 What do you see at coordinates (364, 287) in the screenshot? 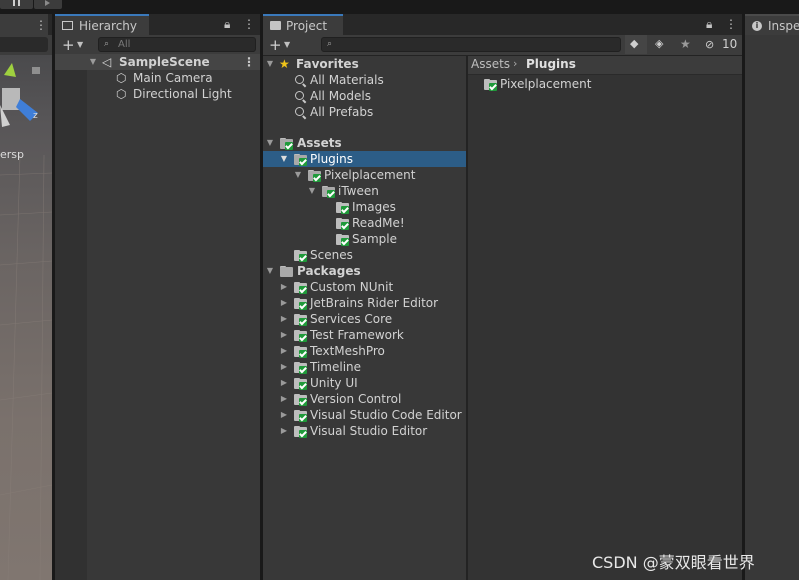
I see `tree-item-package: ▶ Custom NUnit` at bounding box center [364, 287].